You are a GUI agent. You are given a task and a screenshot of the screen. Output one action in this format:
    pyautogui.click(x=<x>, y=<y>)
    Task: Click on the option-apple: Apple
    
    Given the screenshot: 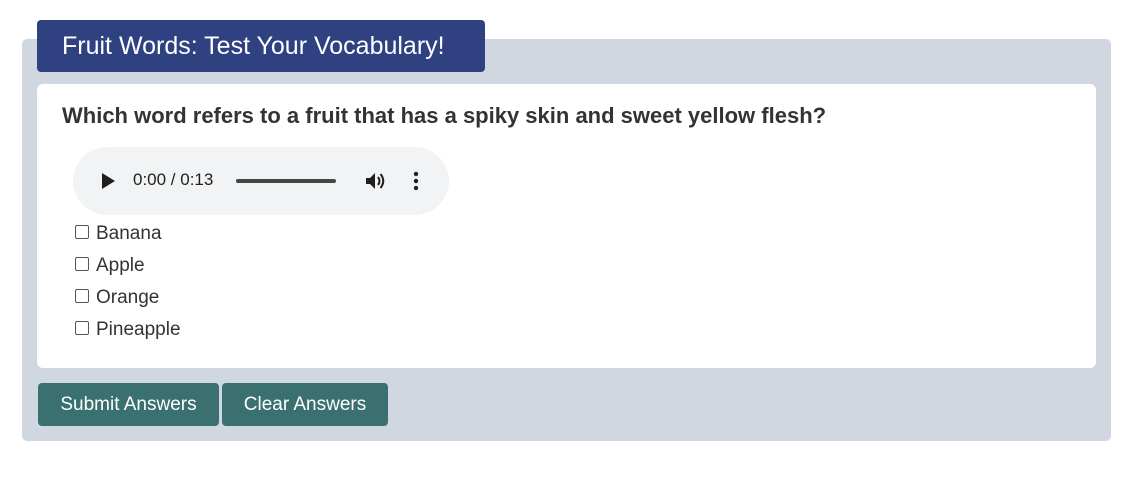 What is the action you would take?
    pyautogui.click(x=128, y=266)
    